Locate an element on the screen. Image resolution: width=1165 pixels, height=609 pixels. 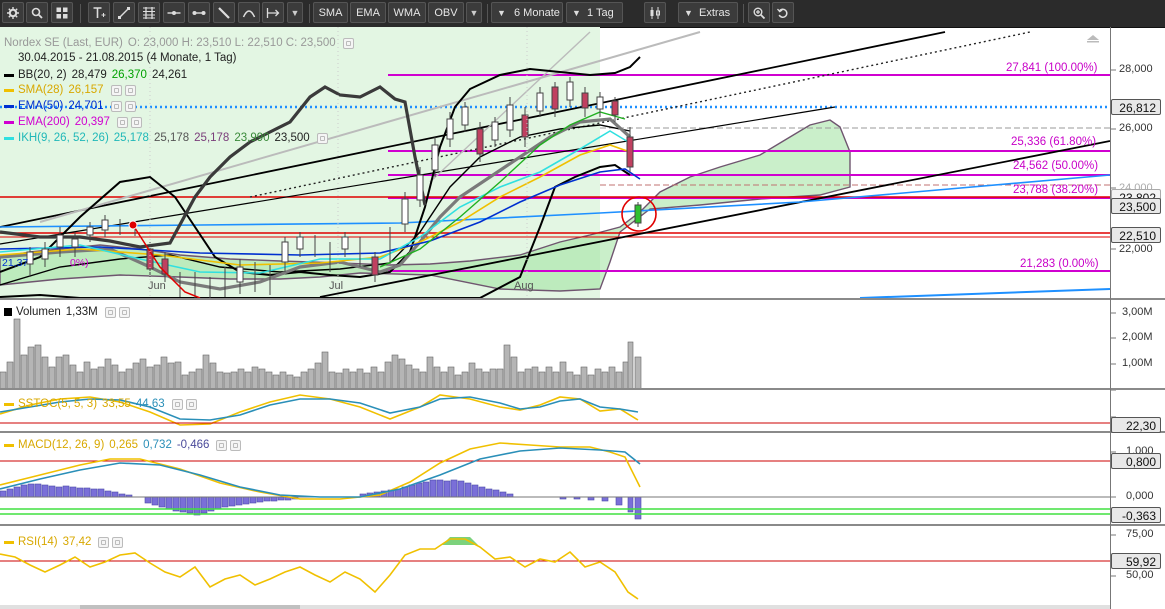
bb-value-1: 28,479 is located at coordinates (89, 75).